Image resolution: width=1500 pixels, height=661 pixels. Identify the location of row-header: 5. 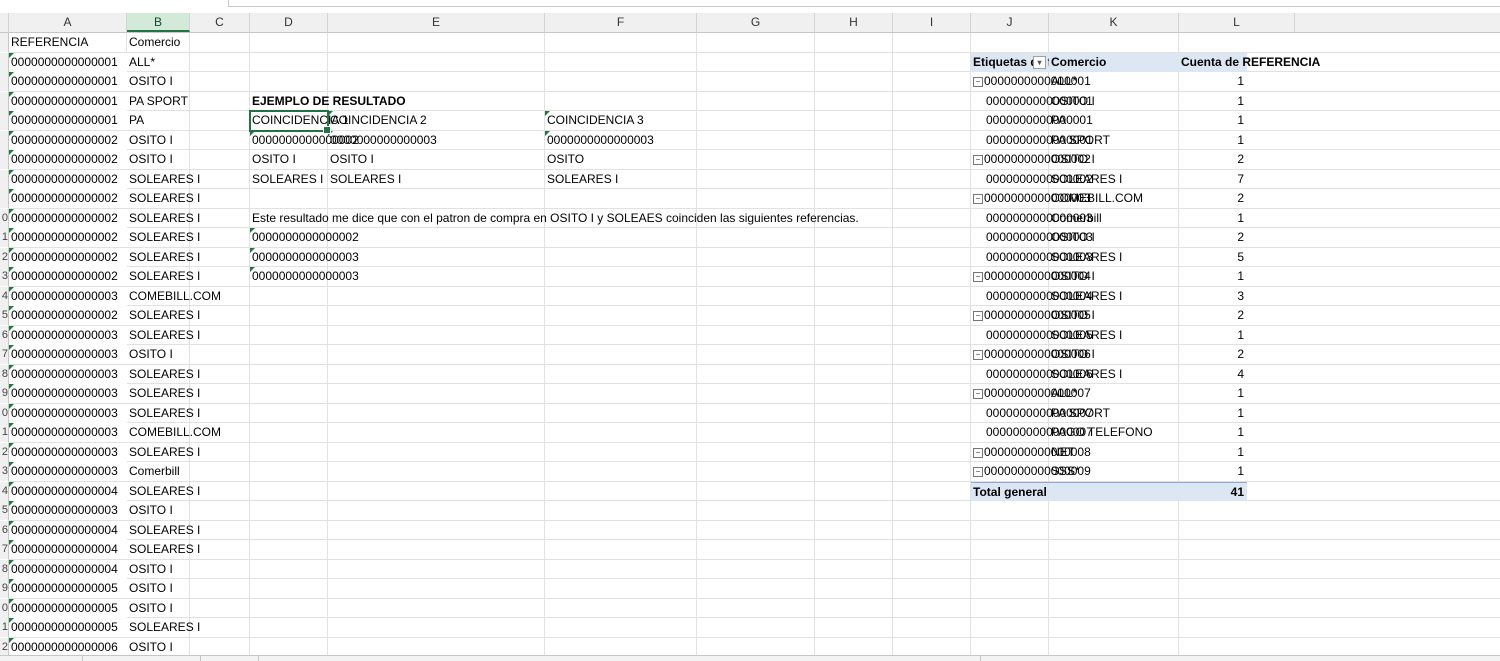
(4, 510).